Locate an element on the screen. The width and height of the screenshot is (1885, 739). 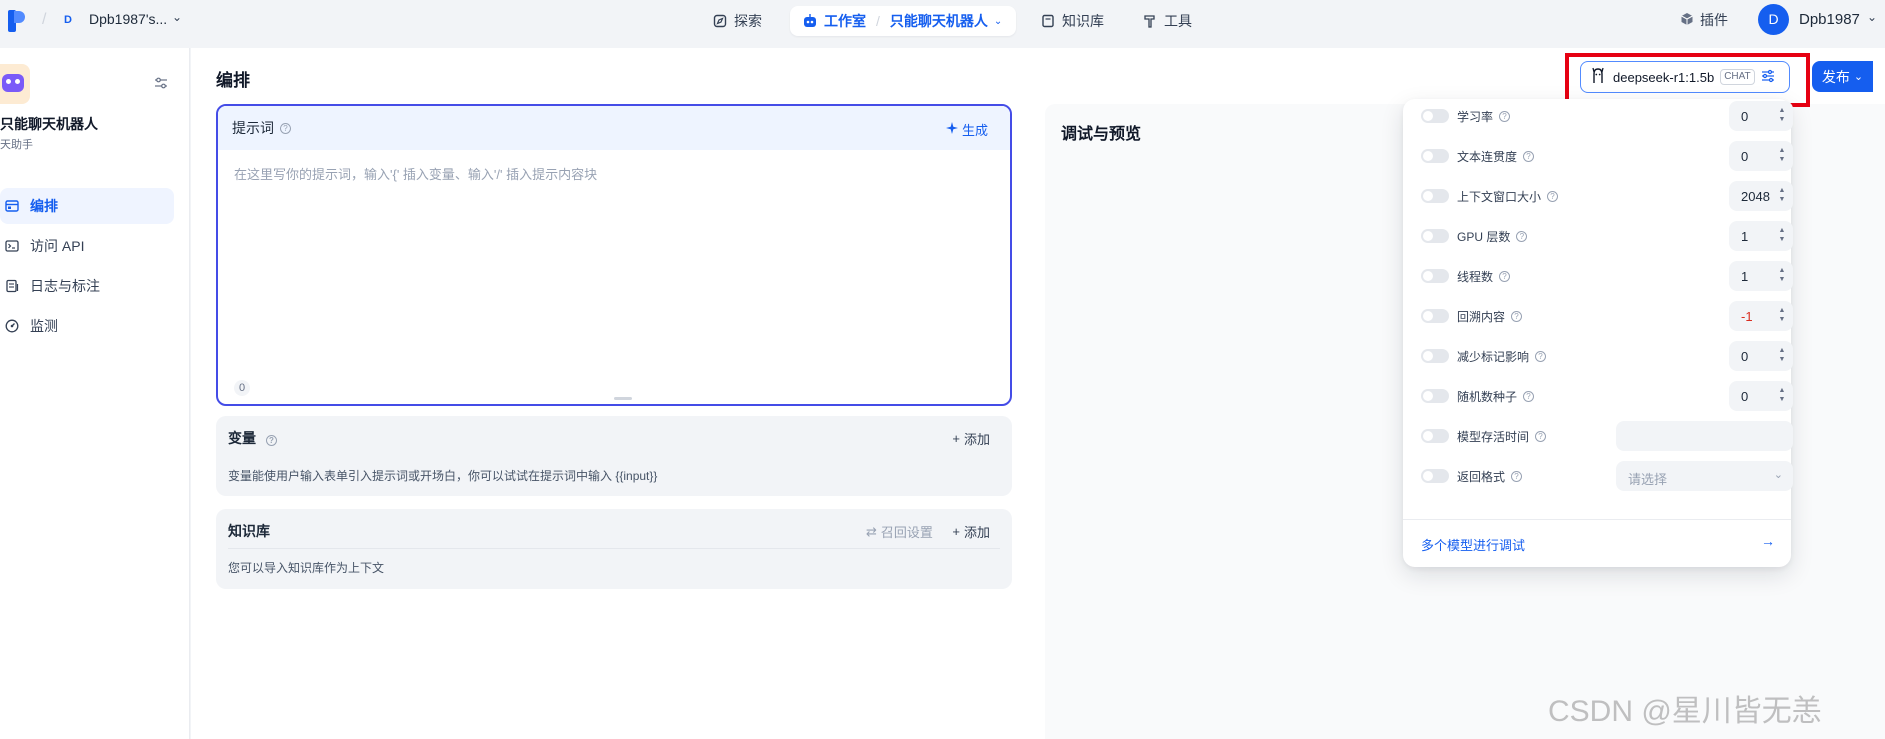
param-value: 2048 is located at coordinates (1755, 196).